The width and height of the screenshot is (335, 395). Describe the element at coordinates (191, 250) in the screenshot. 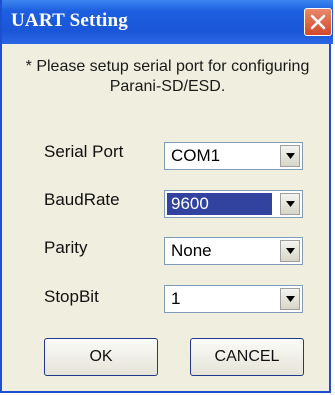

I see `parity-value: None` at that location.